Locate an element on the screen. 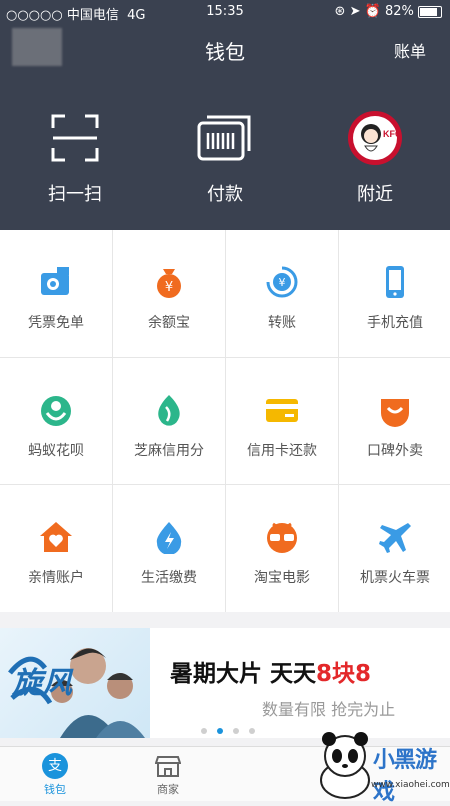 The image size is (450, 806). grid-label: 余额宝 is located at coordinates (169, 323).